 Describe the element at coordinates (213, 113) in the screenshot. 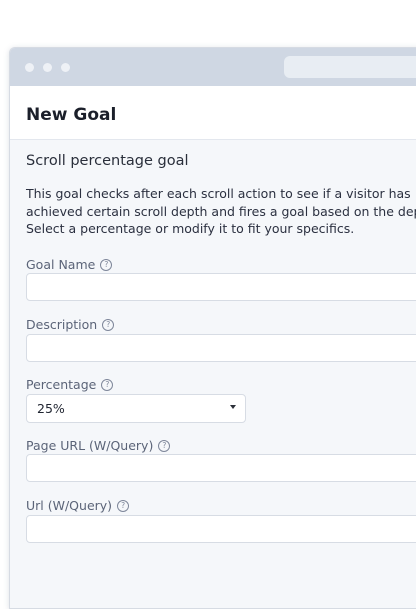

I see `panel-header: New Goal` at that location.